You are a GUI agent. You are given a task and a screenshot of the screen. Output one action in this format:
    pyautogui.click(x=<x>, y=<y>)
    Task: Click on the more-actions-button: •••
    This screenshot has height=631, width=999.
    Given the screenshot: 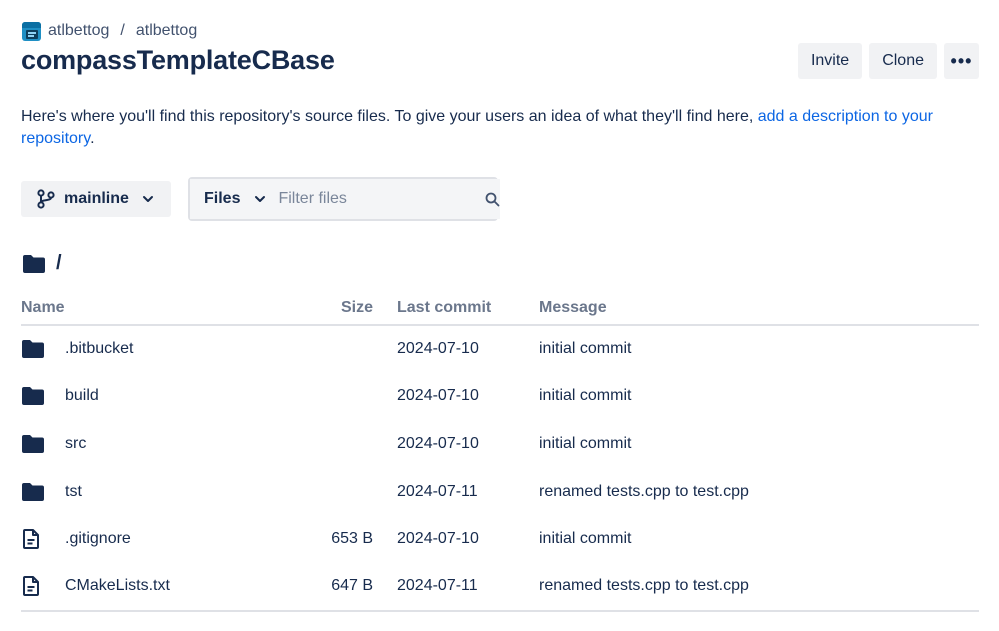 What is the action you would take?
    pyautogui.click(x=961, y=61)
    